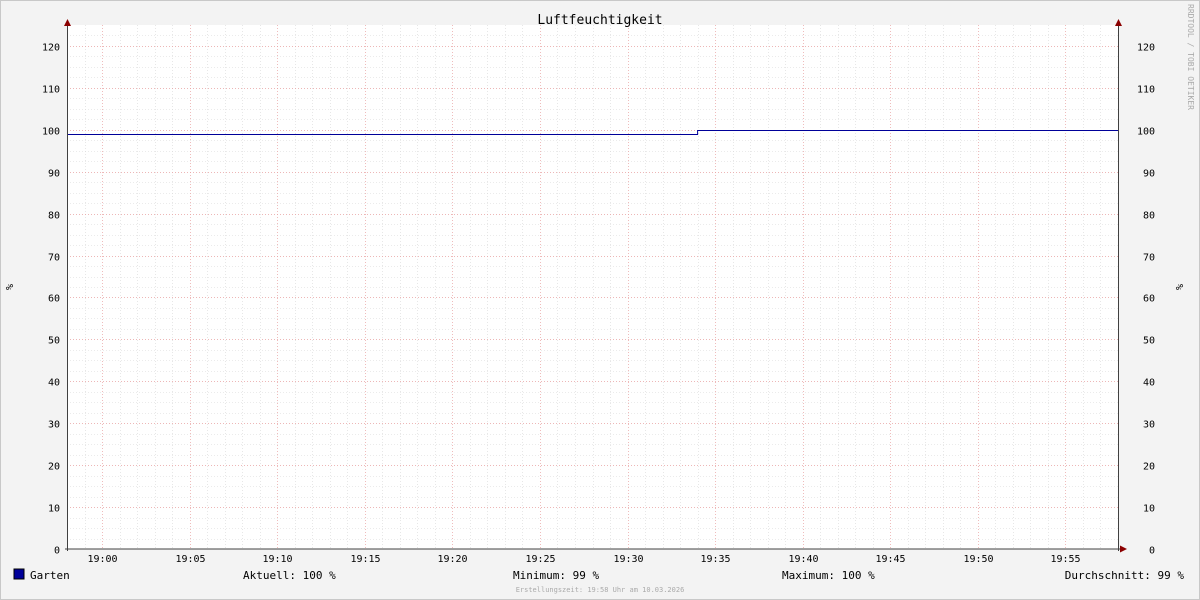  Describe the element at coordinates (540, 559) in the screenshot. I see `x-tick-label: 19:25` at that location.